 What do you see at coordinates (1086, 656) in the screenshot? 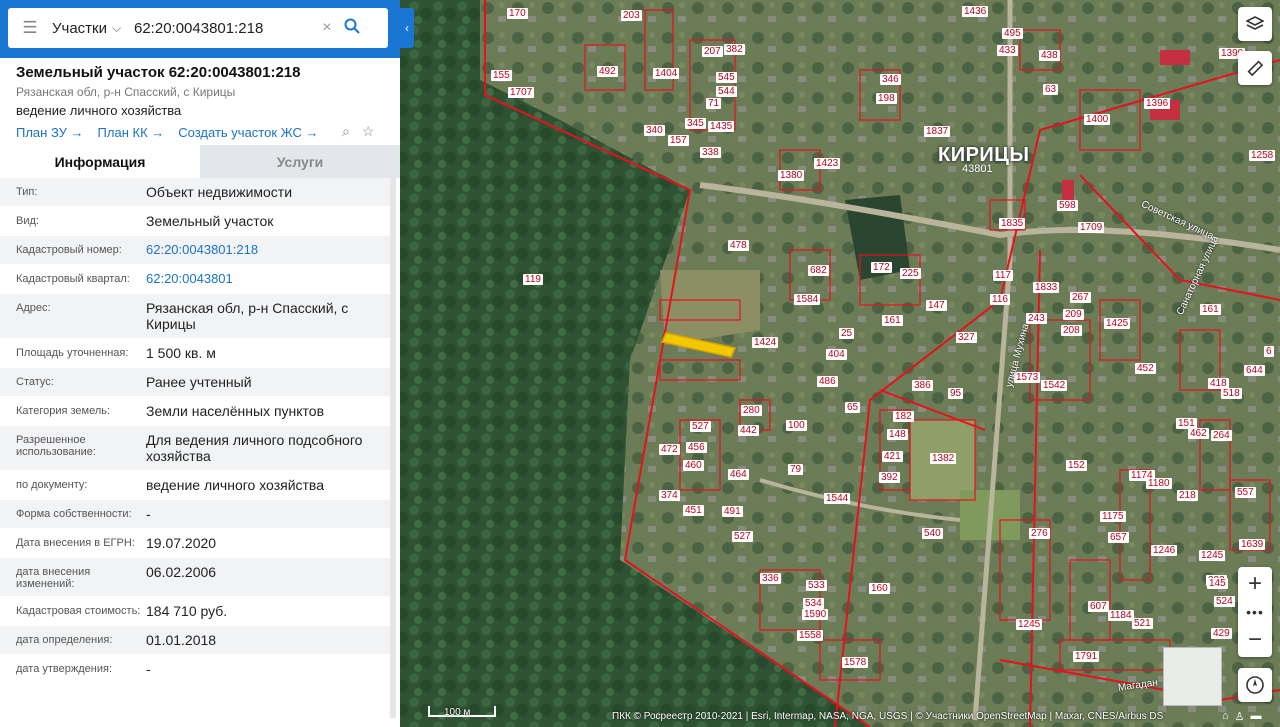
I see `plot-number-label: 1791` at bounding box center [1086, 656].